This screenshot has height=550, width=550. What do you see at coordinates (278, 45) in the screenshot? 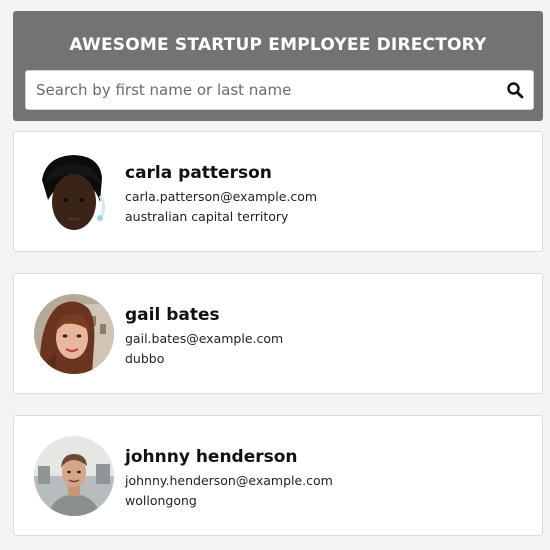
I see `page-title: AWESOME STARTUP EMPLOYEE DIRECTORY` at bounding box center [278, 45].